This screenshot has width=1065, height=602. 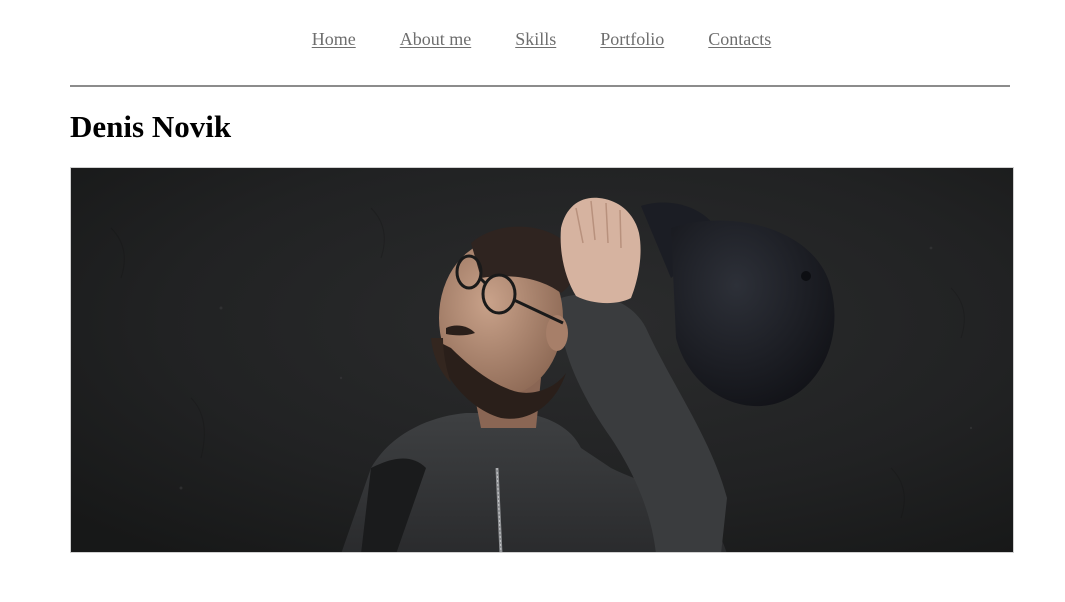 I want to click on nav-item-portfolio: Portfolio, so click(x=632, y=39).